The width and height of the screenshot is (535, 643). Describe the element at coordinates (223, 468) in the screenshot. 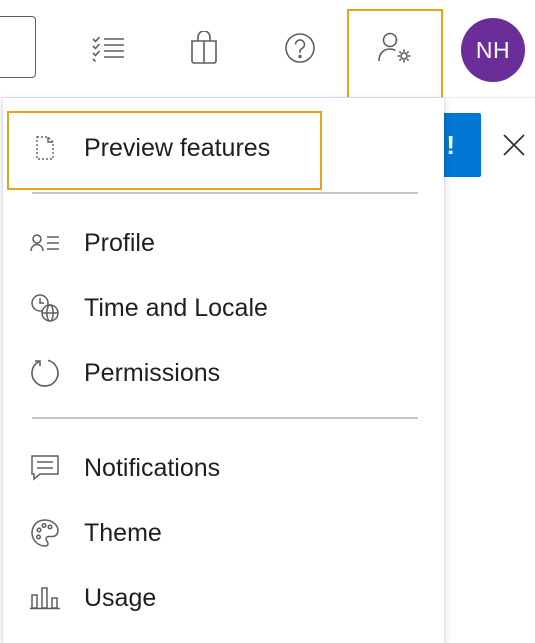

I see `menu-item-notifications: Notifications` at that location.